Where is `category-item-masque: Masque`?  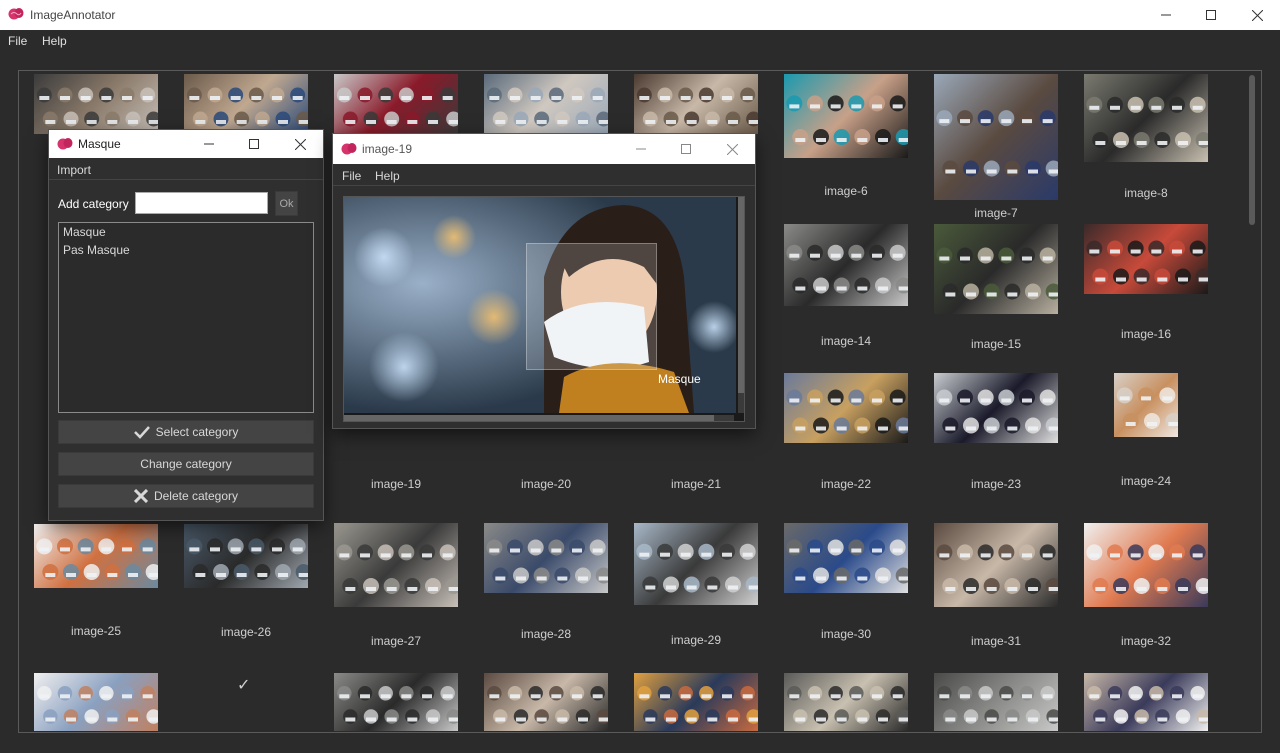
category-item-masque: Masque is located at coordinates (186, 232).